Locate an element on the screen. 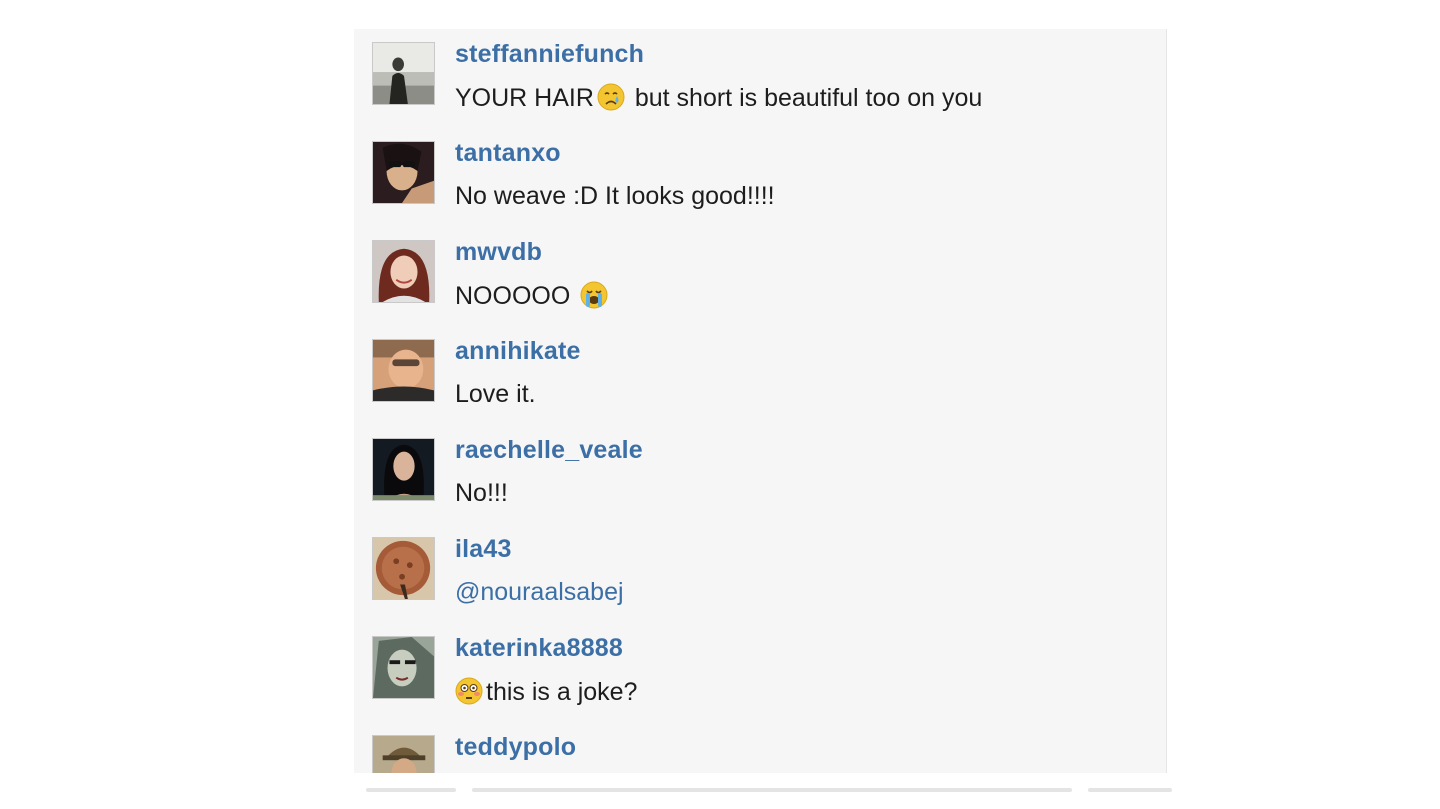  comment-item: teddypolo is located at coordinates (762, 747).